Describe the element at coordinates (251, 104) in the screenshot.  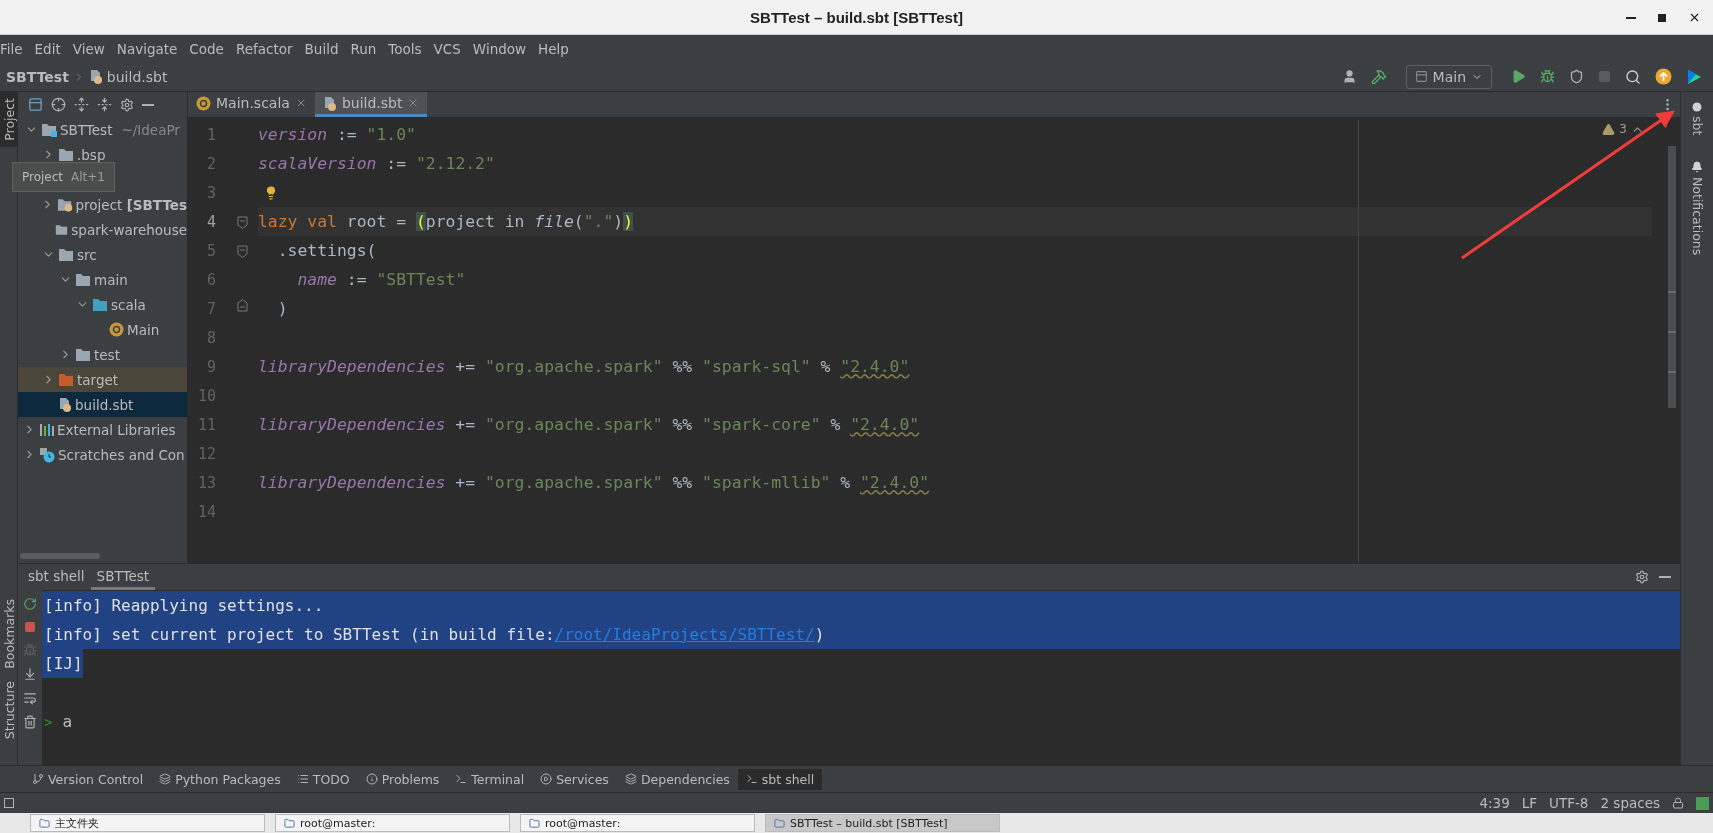
I see `editor-tab: Main.scala` at that location.